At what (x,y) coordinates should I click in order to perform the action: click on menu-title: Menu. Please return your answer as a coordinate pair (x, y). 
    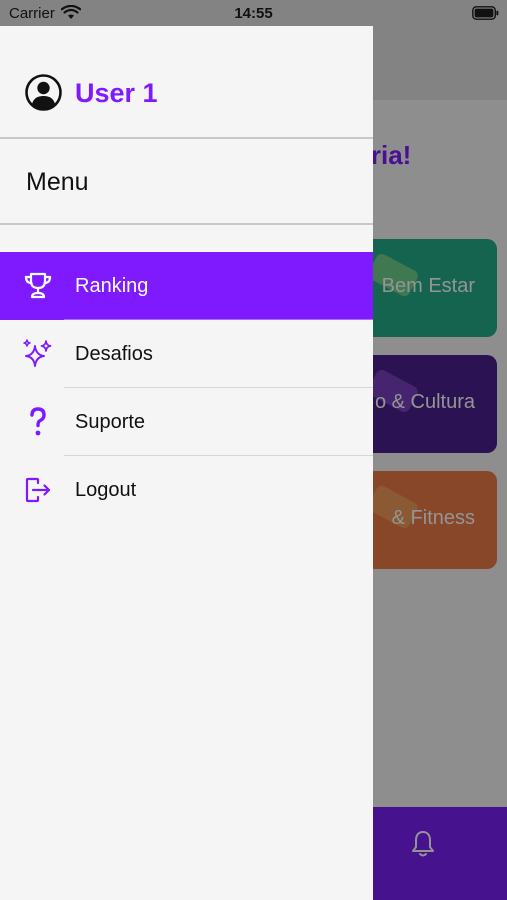
    Looking at the image, I should click on (57, 182).